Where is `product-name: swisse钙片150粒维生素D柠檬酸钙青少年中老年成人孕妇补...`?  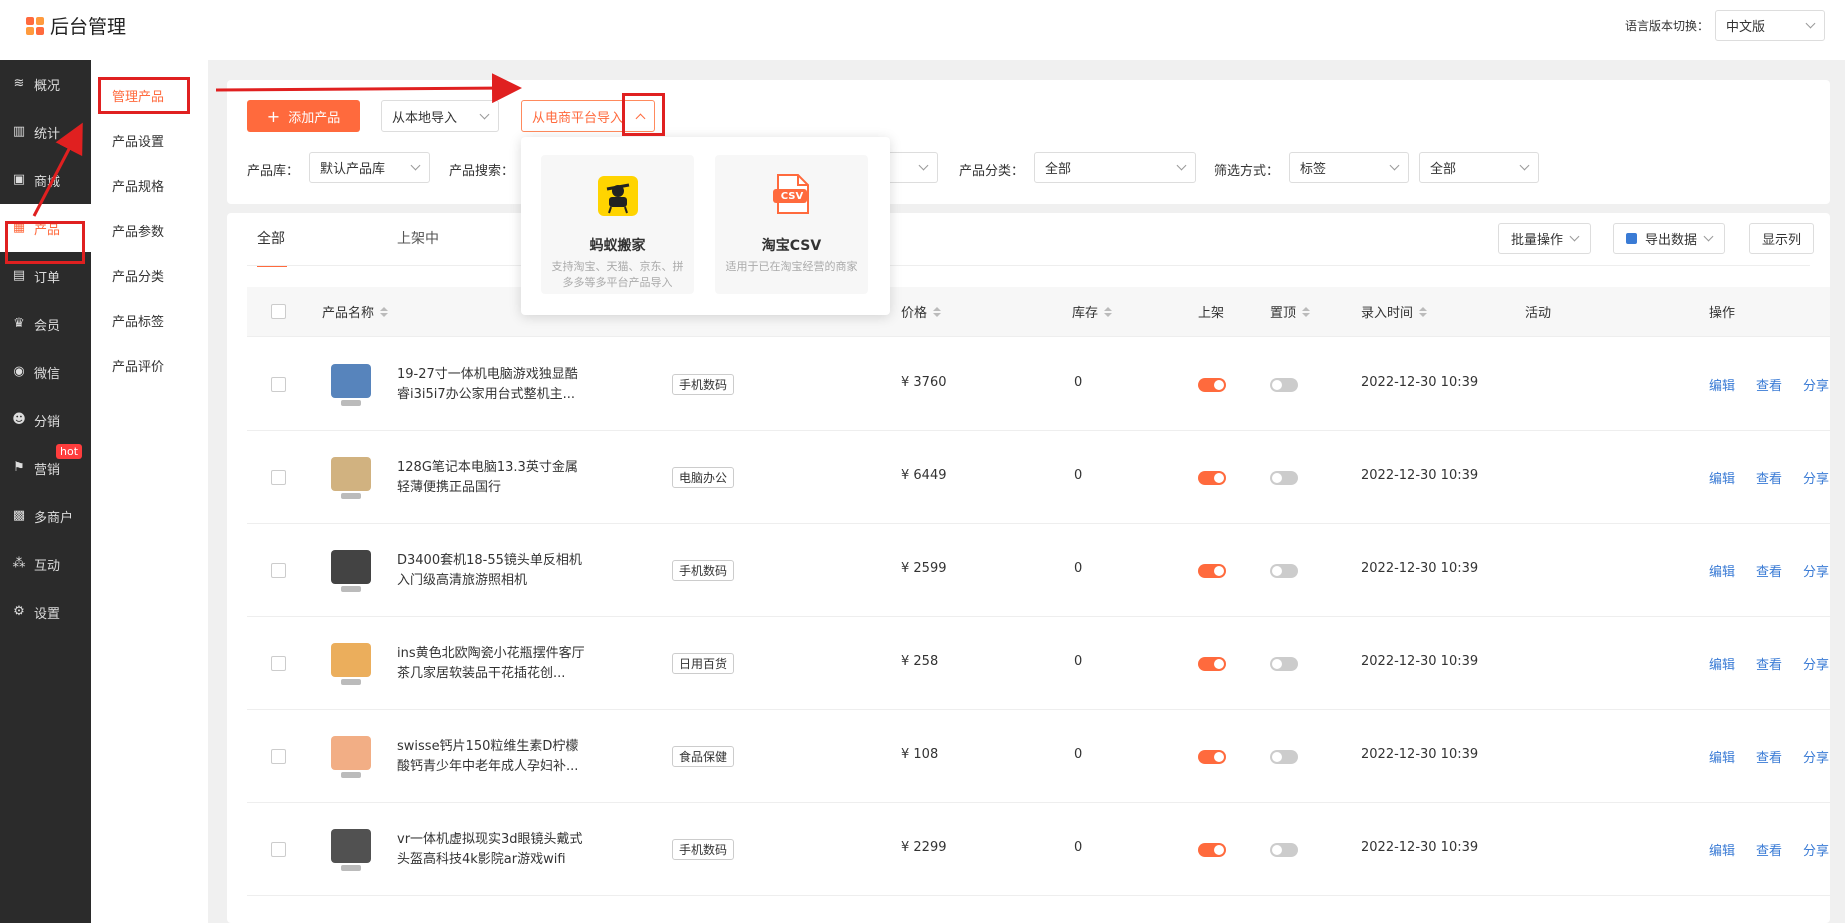
product-name: swisse钙片150粒维生素D柠檬酸钙青少年中老年成人孕妇补... is located at coordinates (492, 757).